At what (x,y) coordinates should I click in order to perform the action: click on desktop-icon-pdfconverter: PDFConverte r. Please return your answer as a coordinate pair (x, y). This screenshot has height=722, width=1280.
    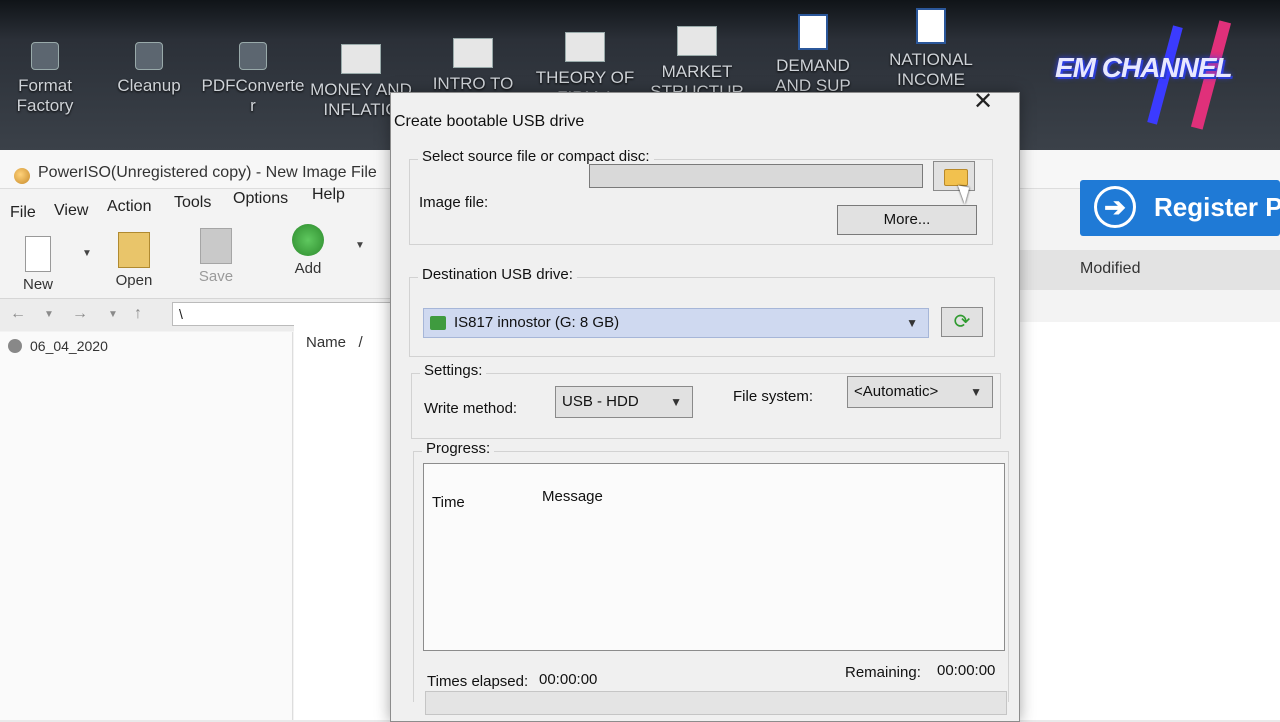
    Looking at the image, I should click on (253, 79).